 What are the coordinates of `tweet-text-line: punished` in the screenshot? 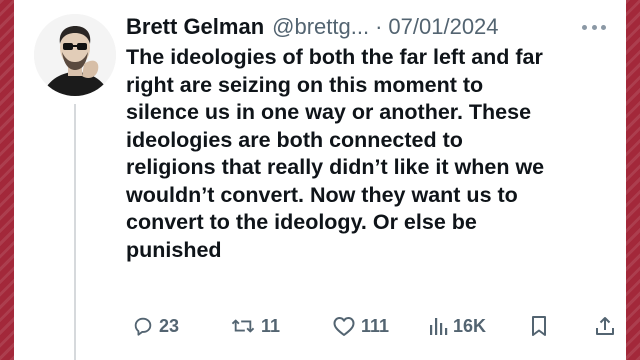 It's located at (174, 249).